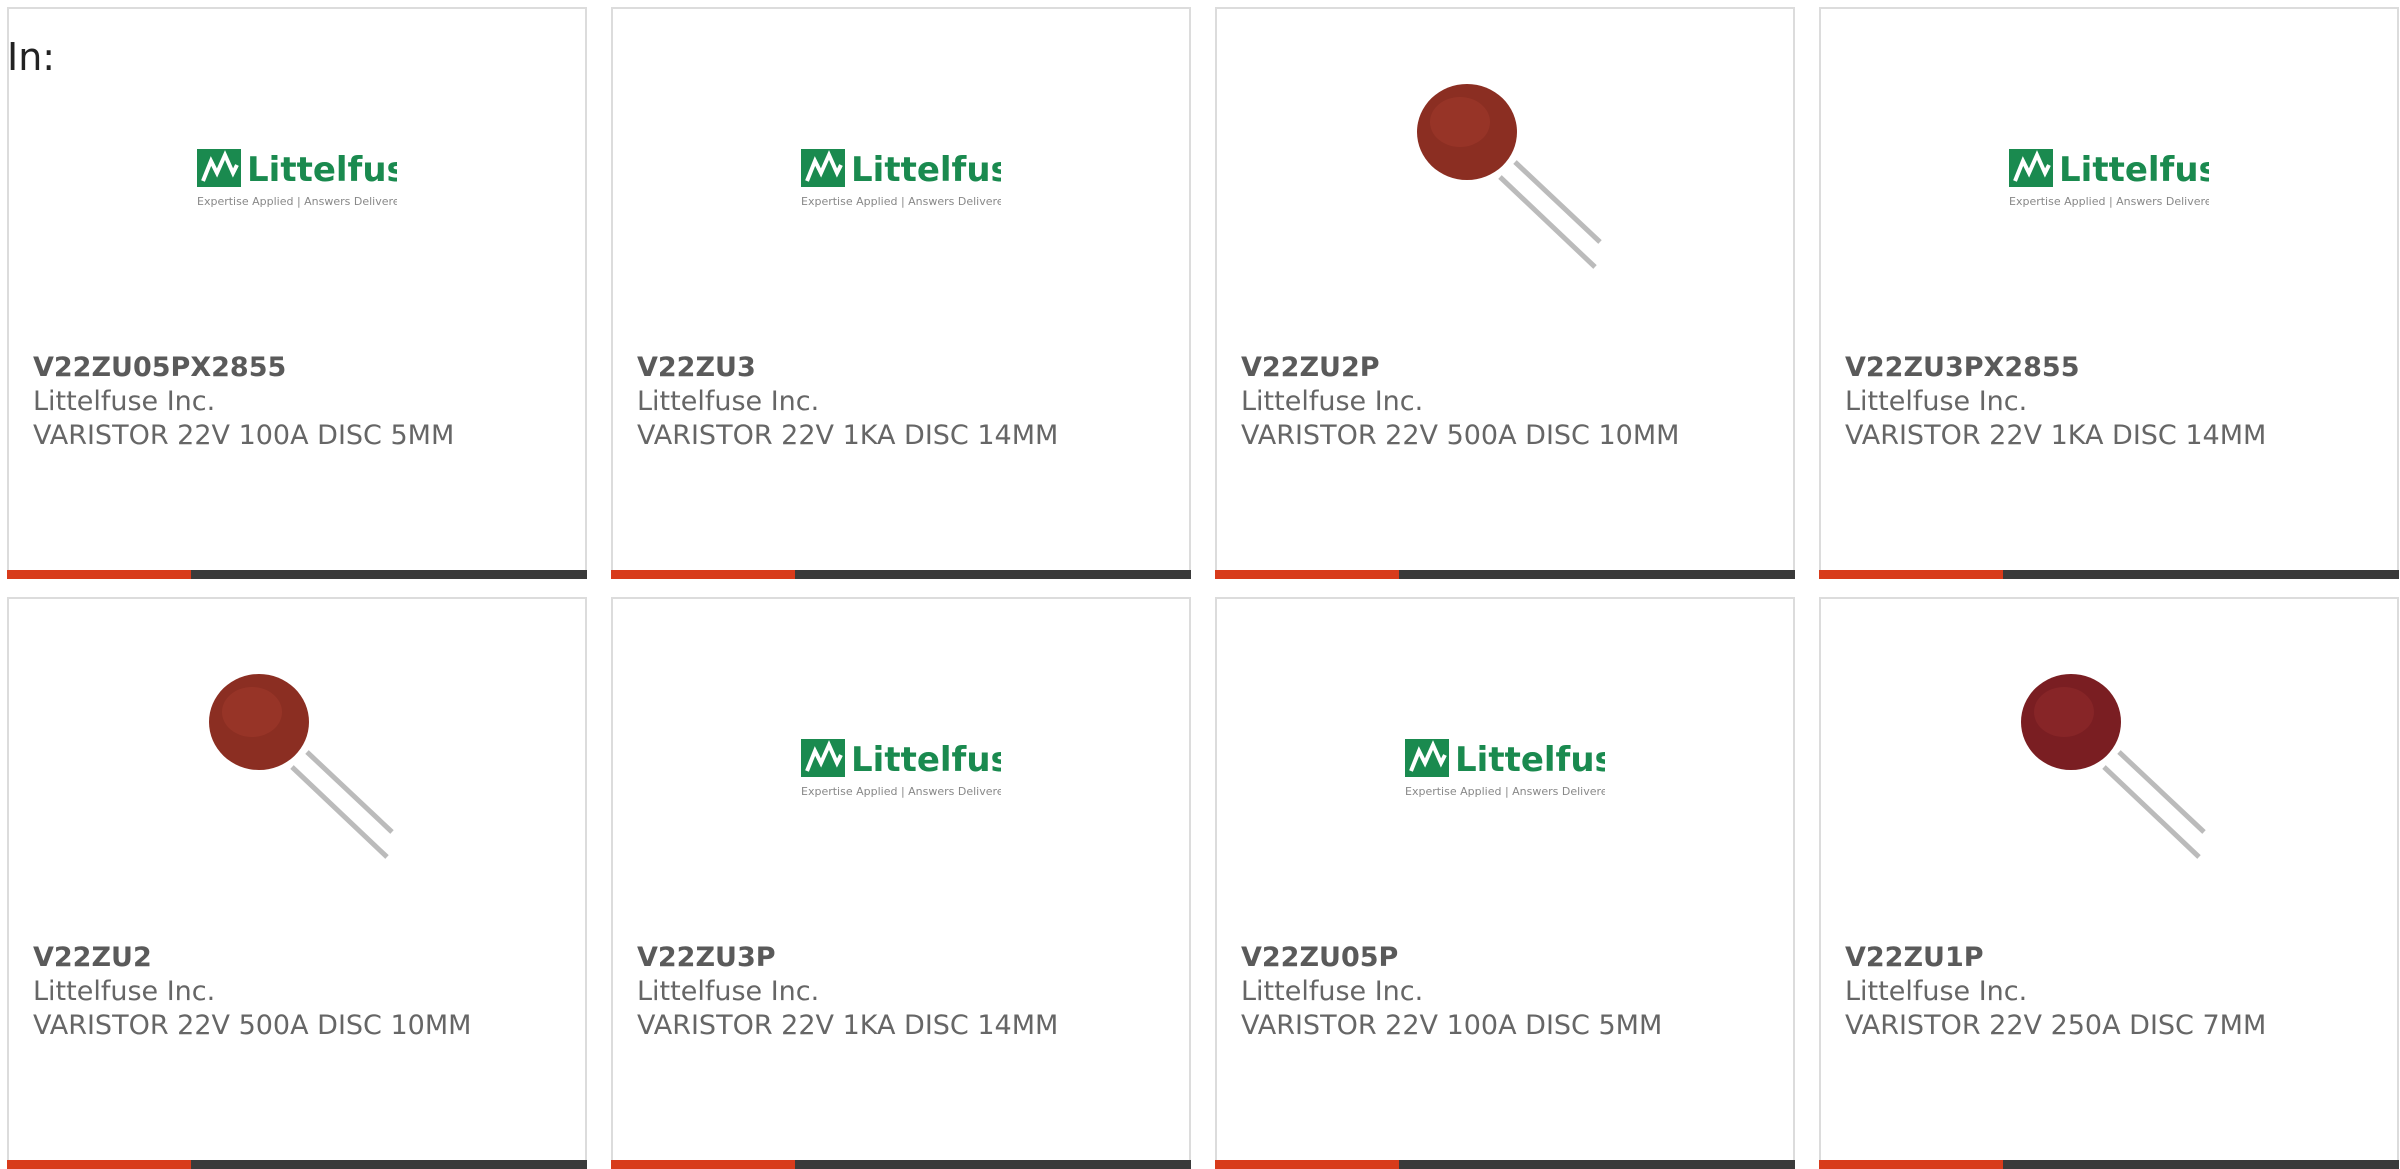 This screenshot has width=2400, height=1169. I want to click on part-number: V22ZU3PX2855, so click(2116, 368).